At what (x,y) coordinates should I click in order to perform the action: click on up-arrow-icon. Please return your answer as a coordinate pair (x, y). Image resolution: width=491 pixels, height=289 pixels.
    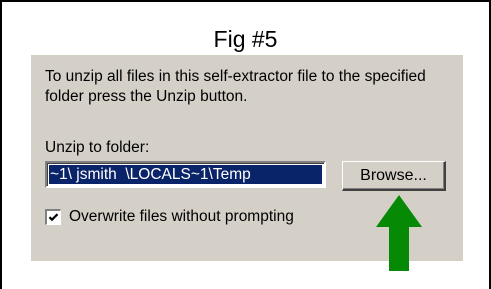
    Looking at the image, I should click on (399, 233).